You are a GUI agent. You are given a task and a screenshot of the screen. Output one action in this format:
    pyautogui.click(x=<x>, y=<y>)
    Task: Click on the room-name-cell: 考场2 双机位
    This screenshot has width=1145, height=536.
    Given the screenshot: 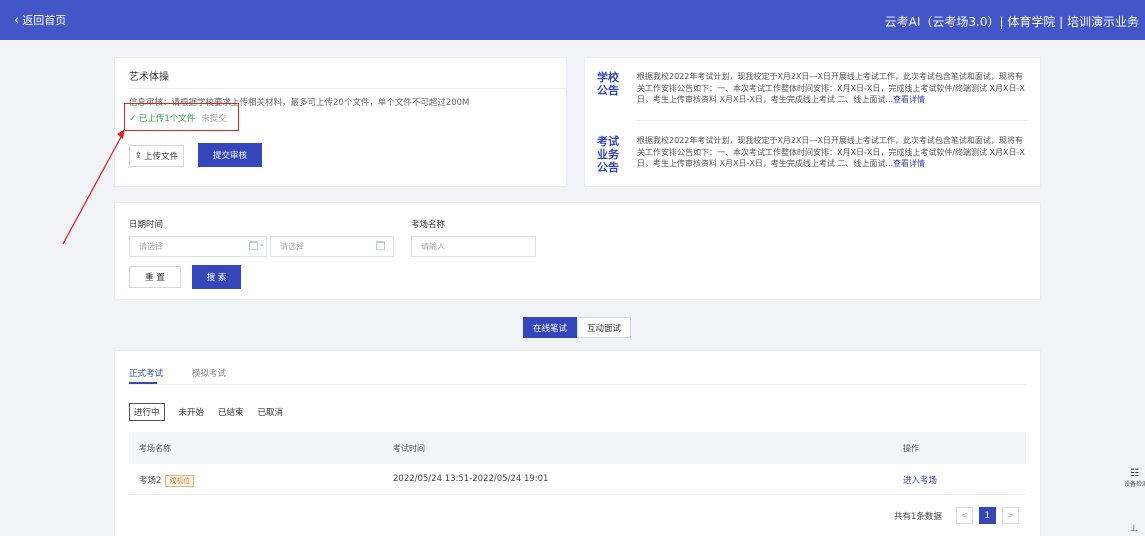 What is the action you would take?
    pyautogui.click(x=167, y=480)
    